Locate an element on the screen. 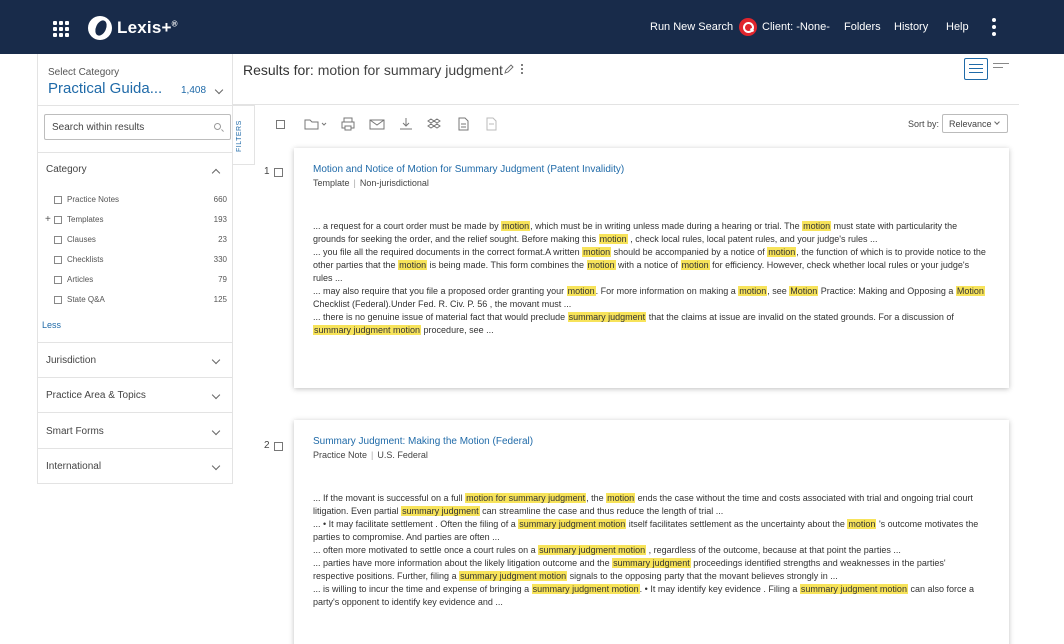 This screenshot has width=1064, height=644. facet-label: State Q&A is located at coordinates (86, 299).